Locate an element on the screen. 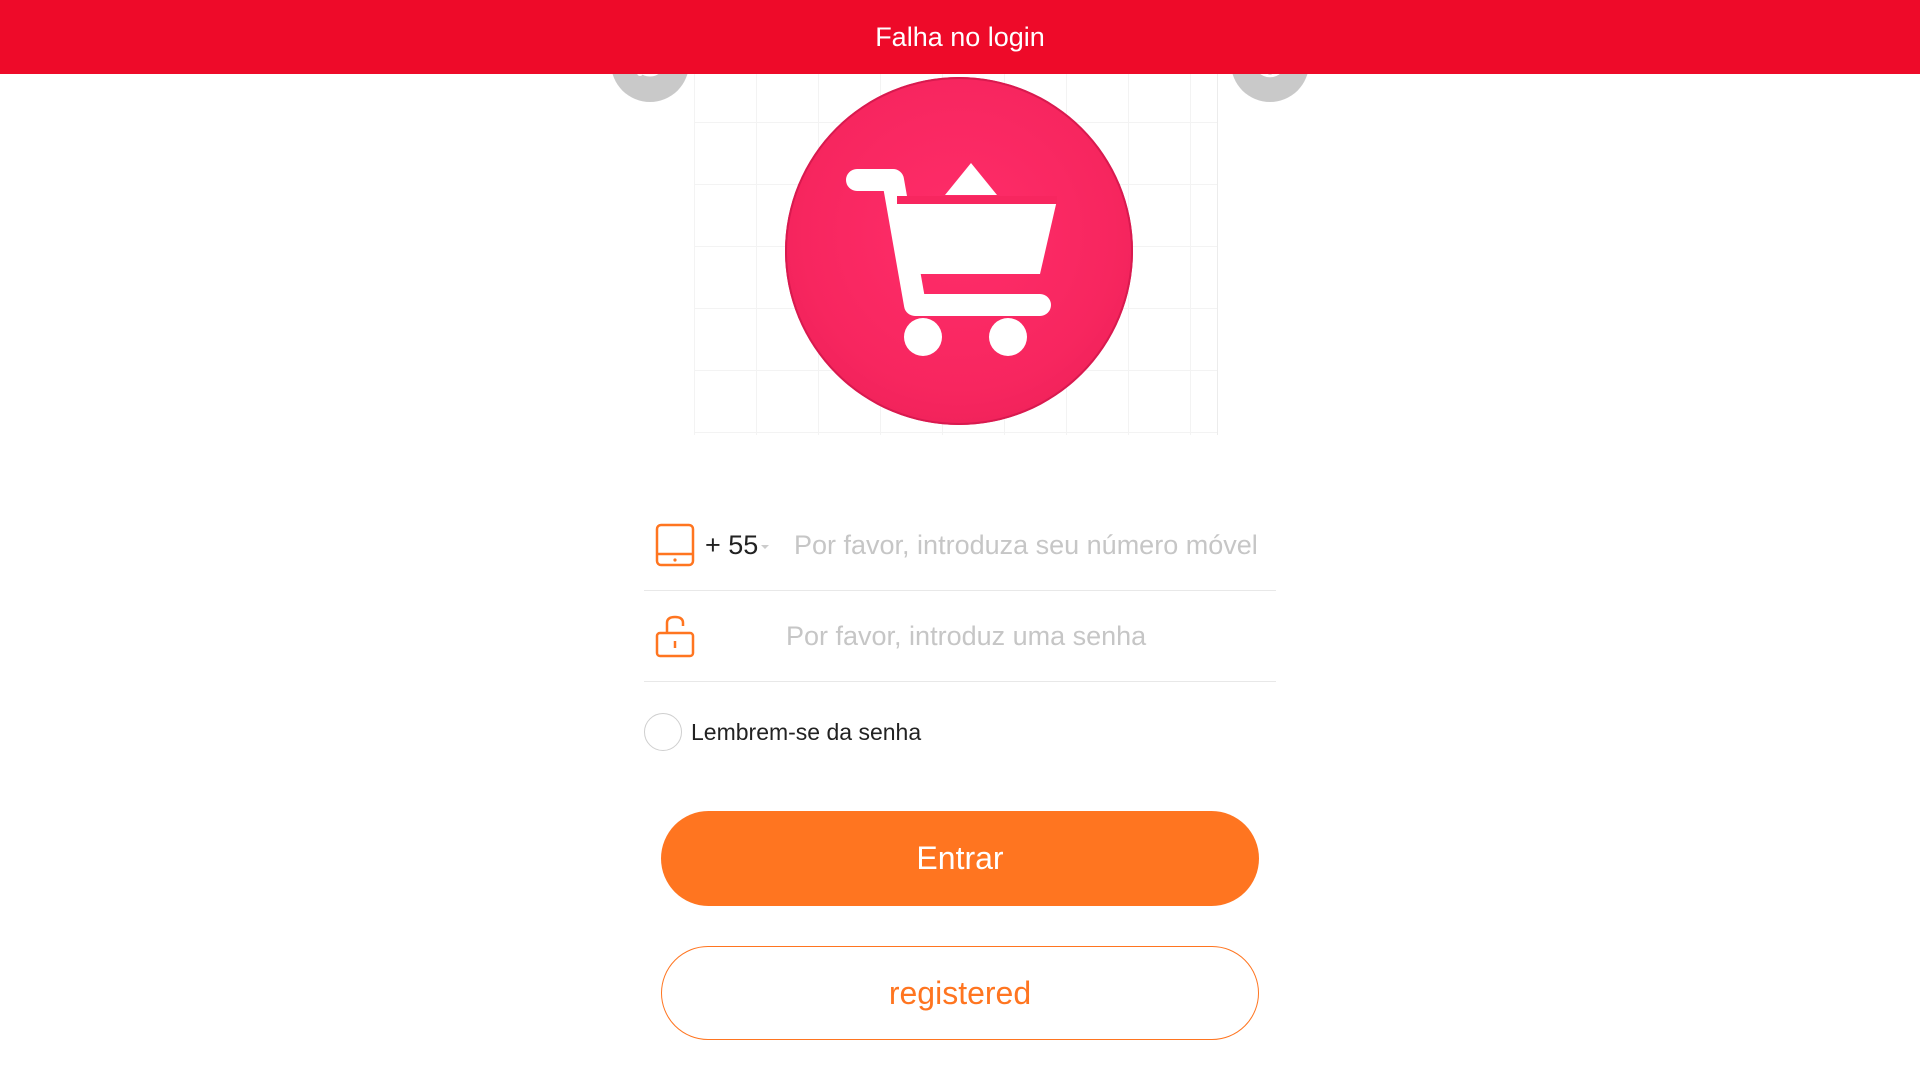  chevron-down-icon is located at coordinates (765, 547).